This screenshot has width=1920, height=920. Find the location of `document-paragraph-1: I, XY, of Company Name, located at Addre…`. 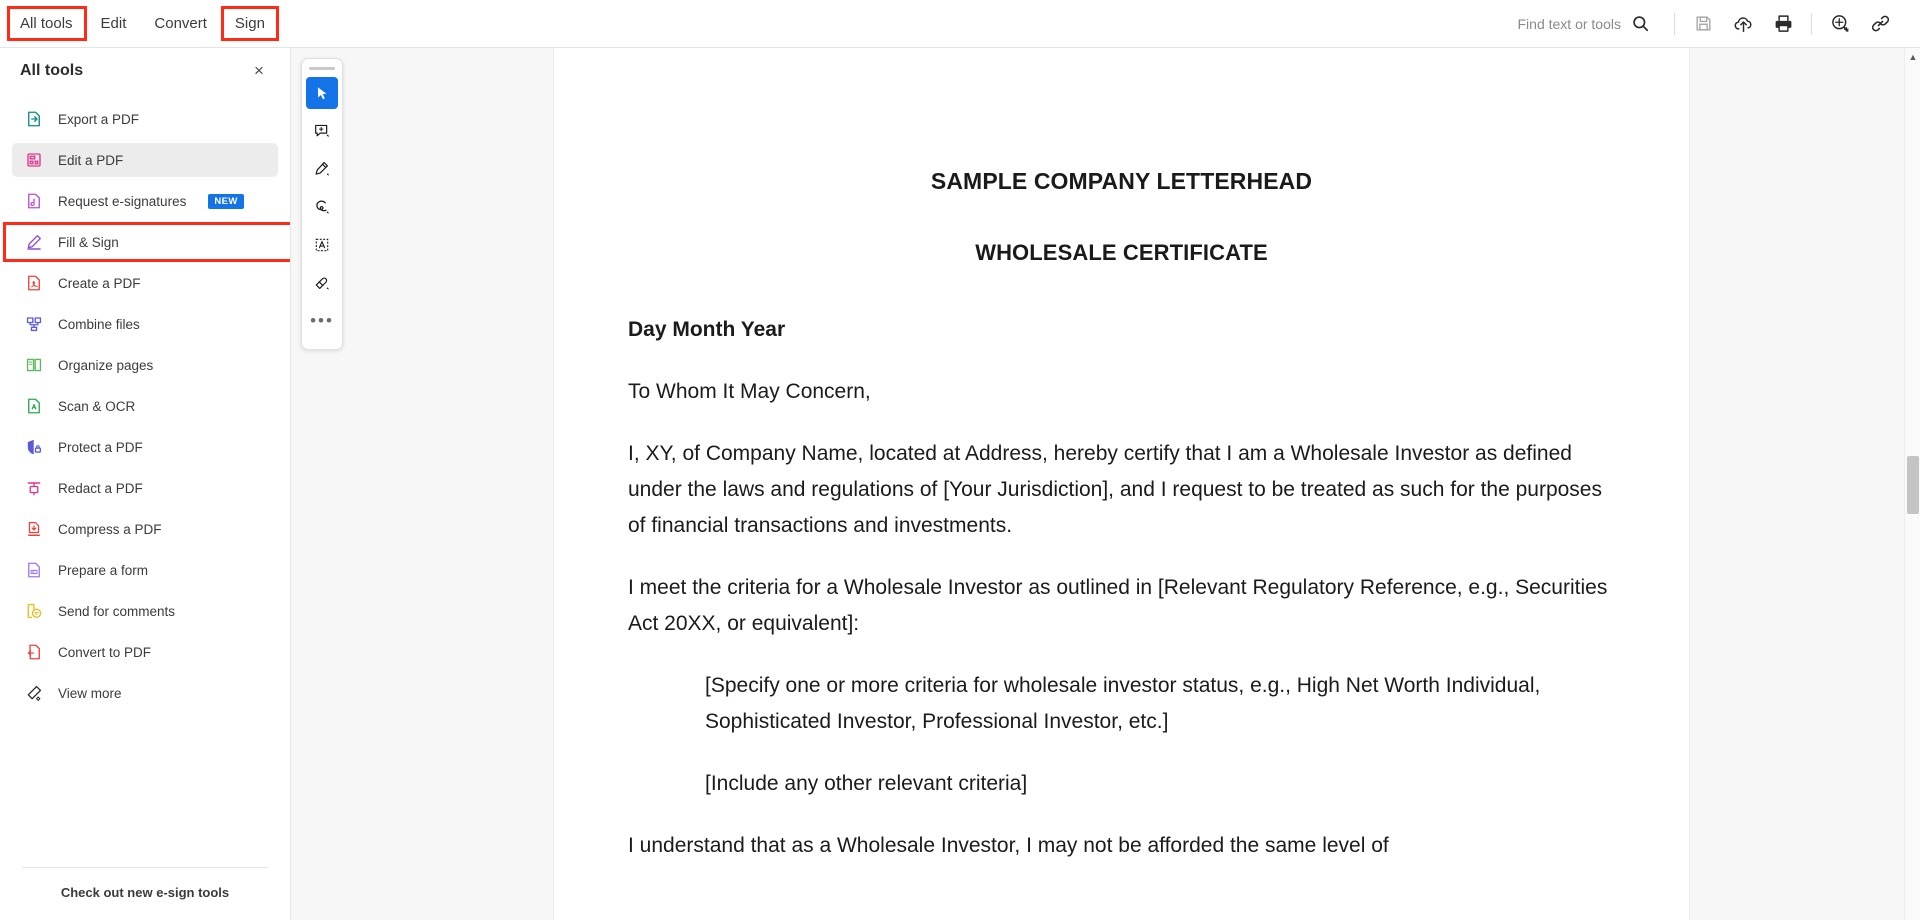

document-paragraph-1: I, XY, of Company Name, located at Addre… is located at coordinates (1115, 489).